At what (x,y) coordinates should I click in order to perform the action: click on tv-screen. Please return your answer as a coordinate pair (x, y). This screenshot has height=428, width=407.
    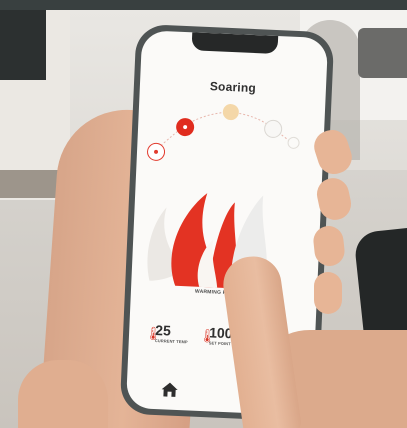
    Looking at the image, I should click on (23, 45).